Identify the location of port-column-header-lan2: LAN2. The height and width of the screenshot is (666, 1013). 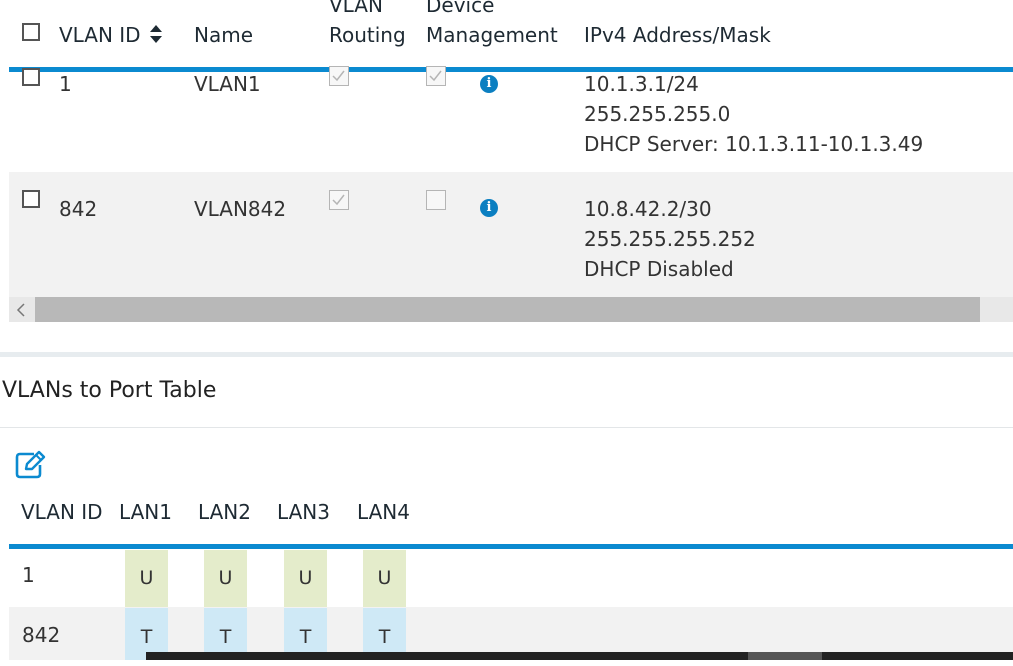
(224, 512).